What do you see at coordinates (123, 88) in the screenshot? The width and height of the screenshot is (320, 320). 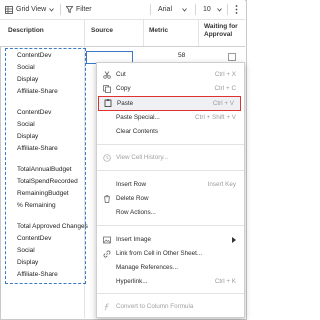 I see `menu-item-label: Copy` at bounding box center [123, 88].